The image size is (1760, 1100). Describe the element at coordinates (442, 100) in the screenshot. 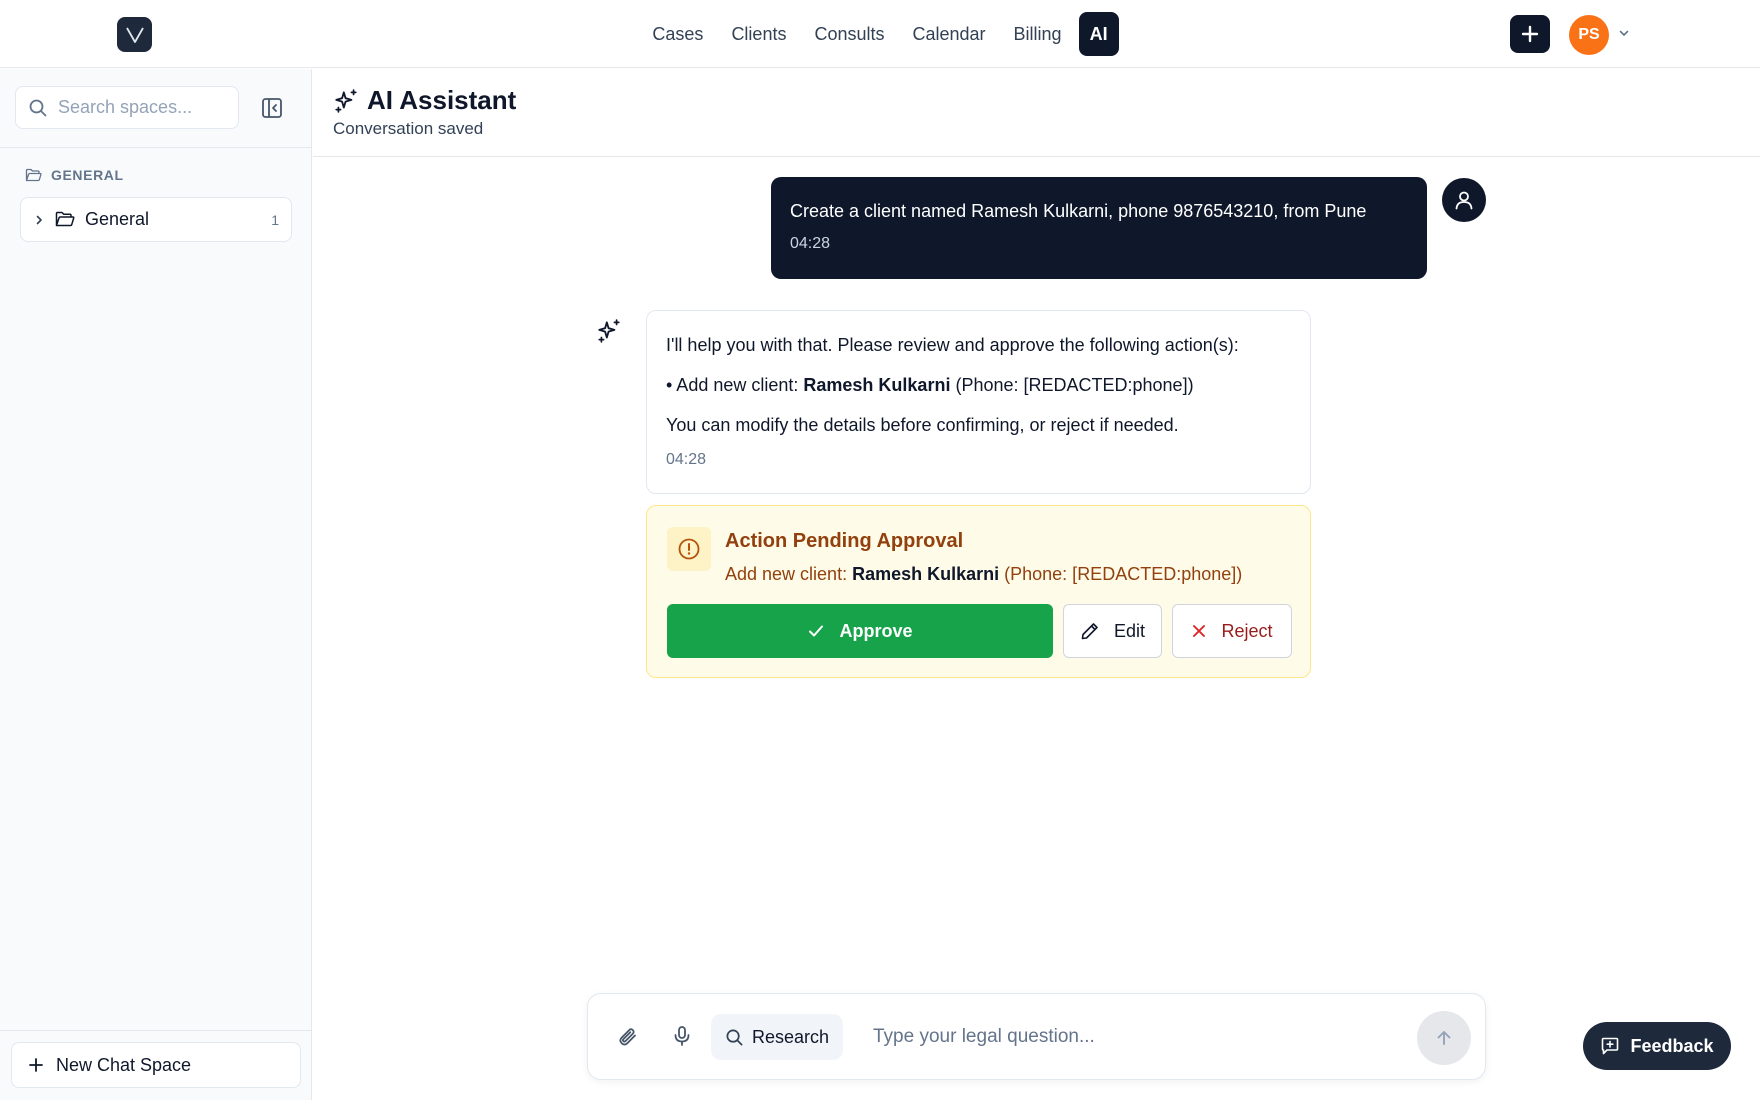

I see `page-title: AI Assistant` at that location.